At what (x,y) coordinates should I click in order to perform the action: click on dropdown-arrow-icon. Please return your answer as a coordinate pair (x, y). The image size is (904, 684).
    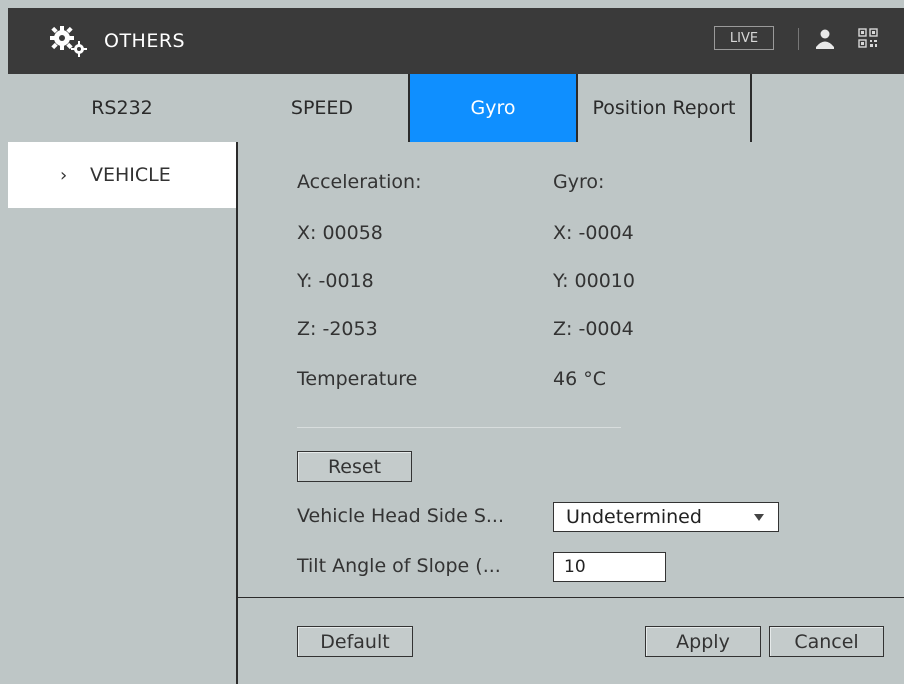
    Looking at the image, I should click on (759, 517).